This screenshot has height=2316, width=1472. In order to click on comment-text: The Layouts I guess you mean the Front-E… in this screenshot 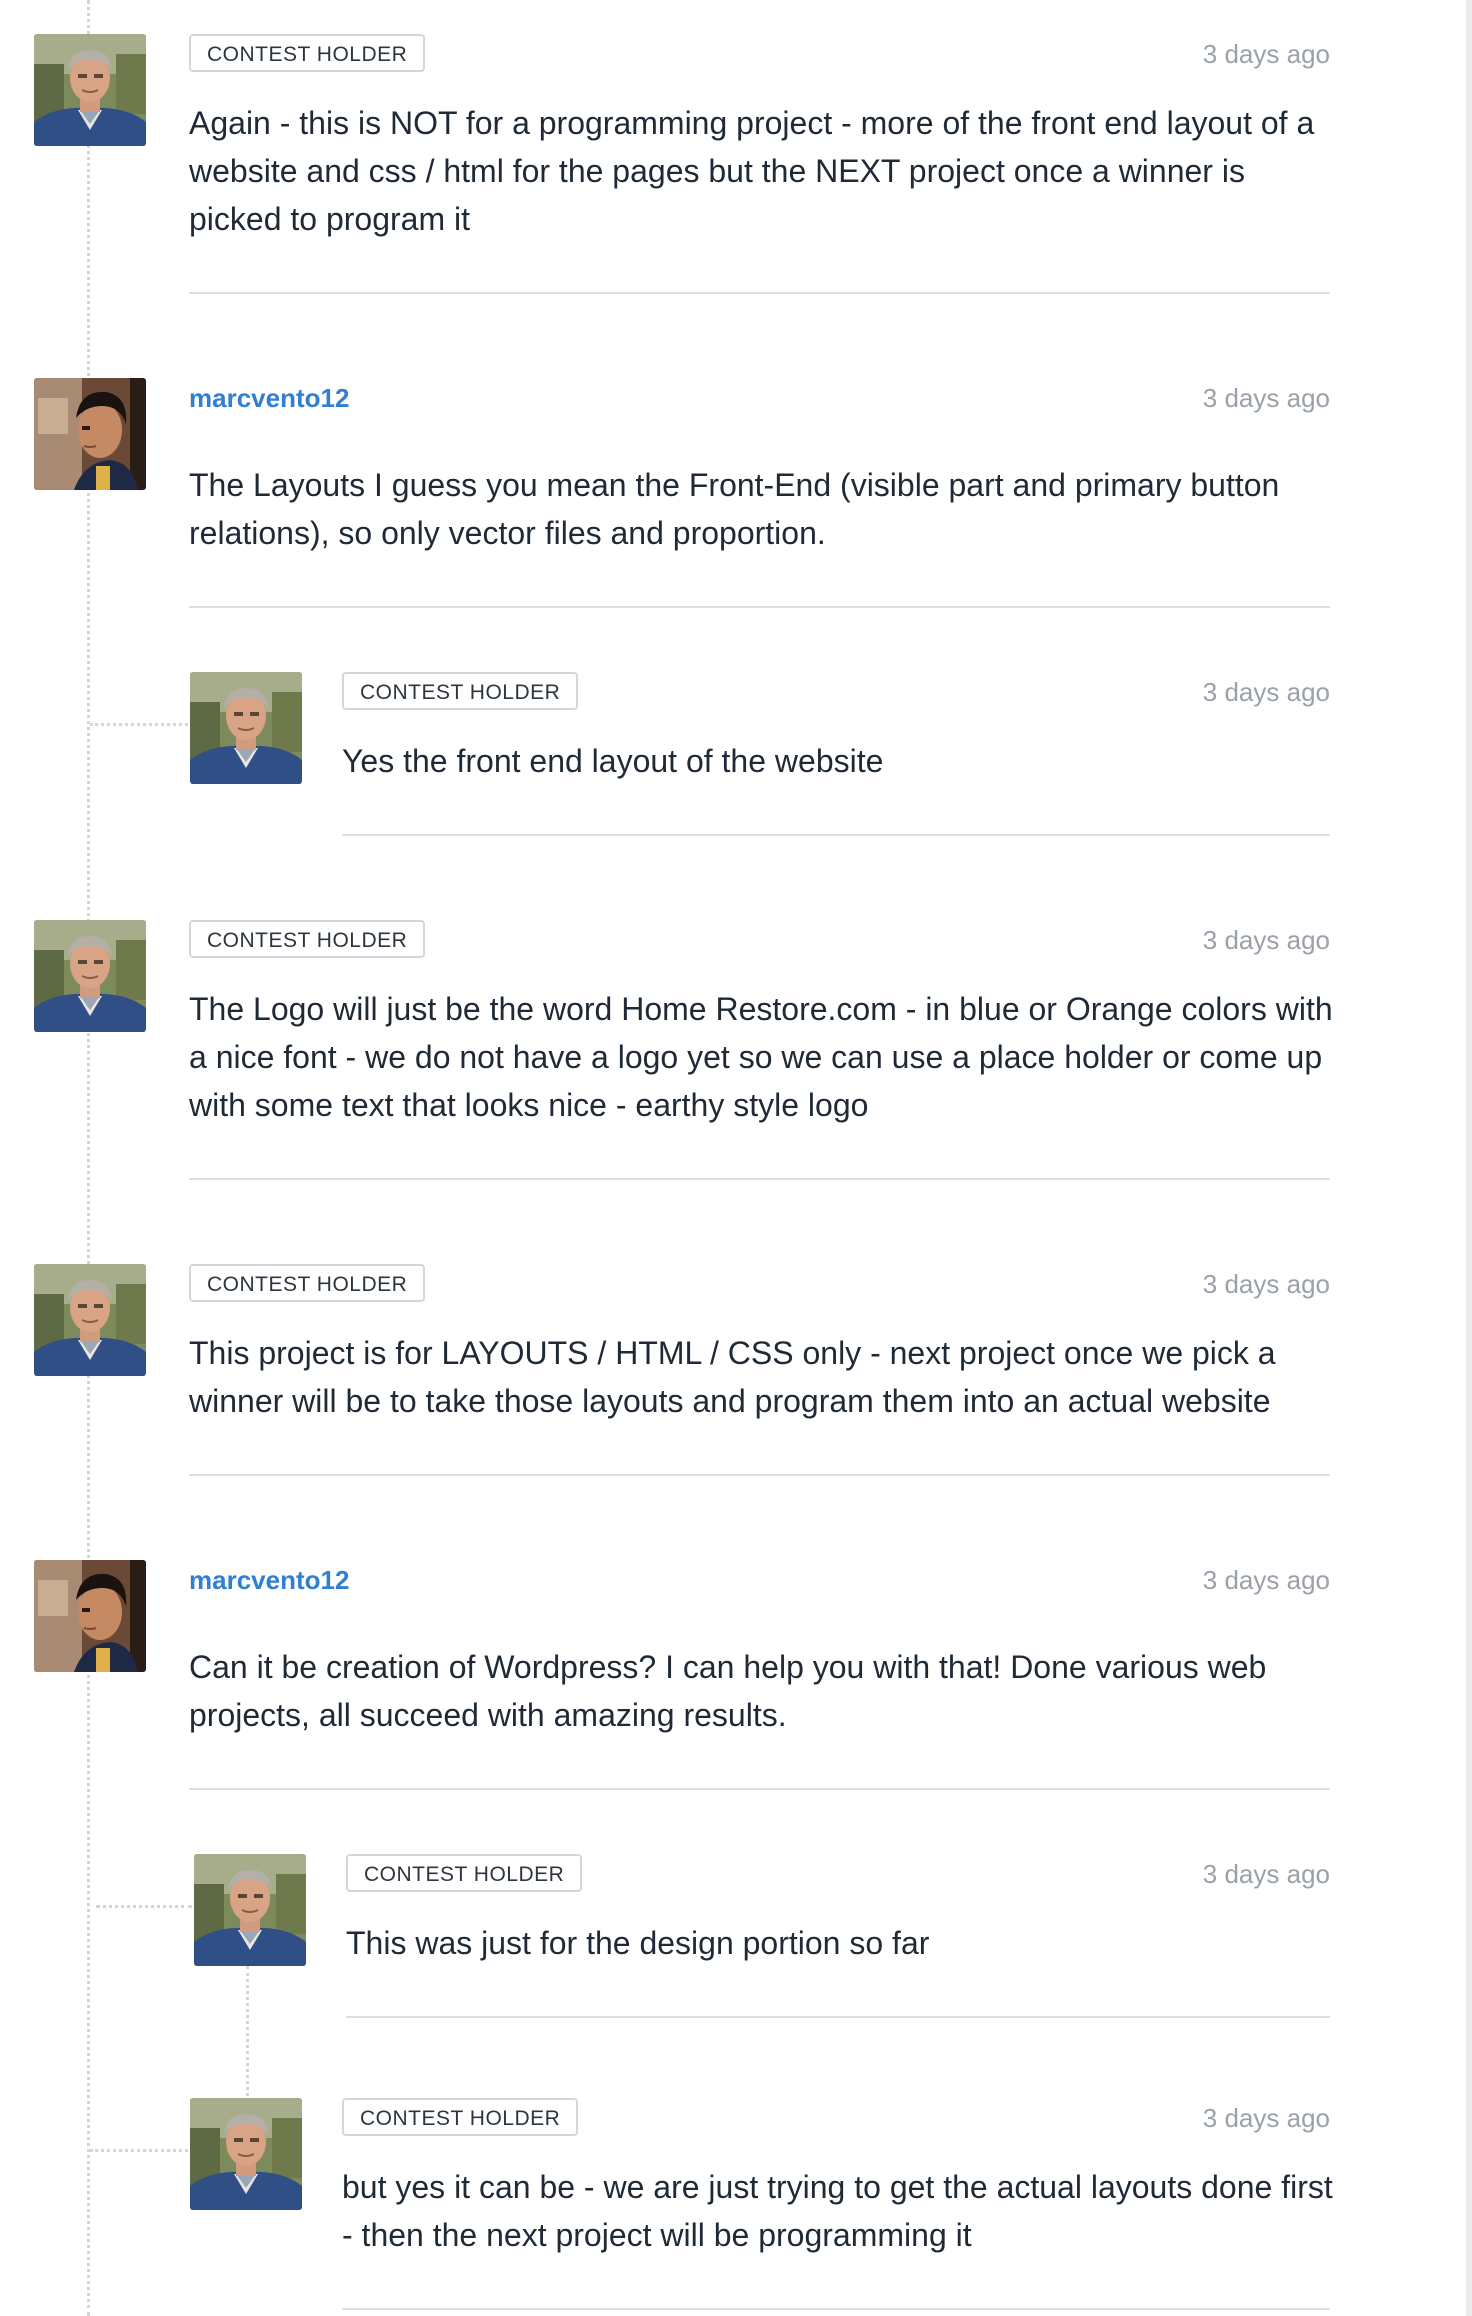, I will do `click(734, 509)`.